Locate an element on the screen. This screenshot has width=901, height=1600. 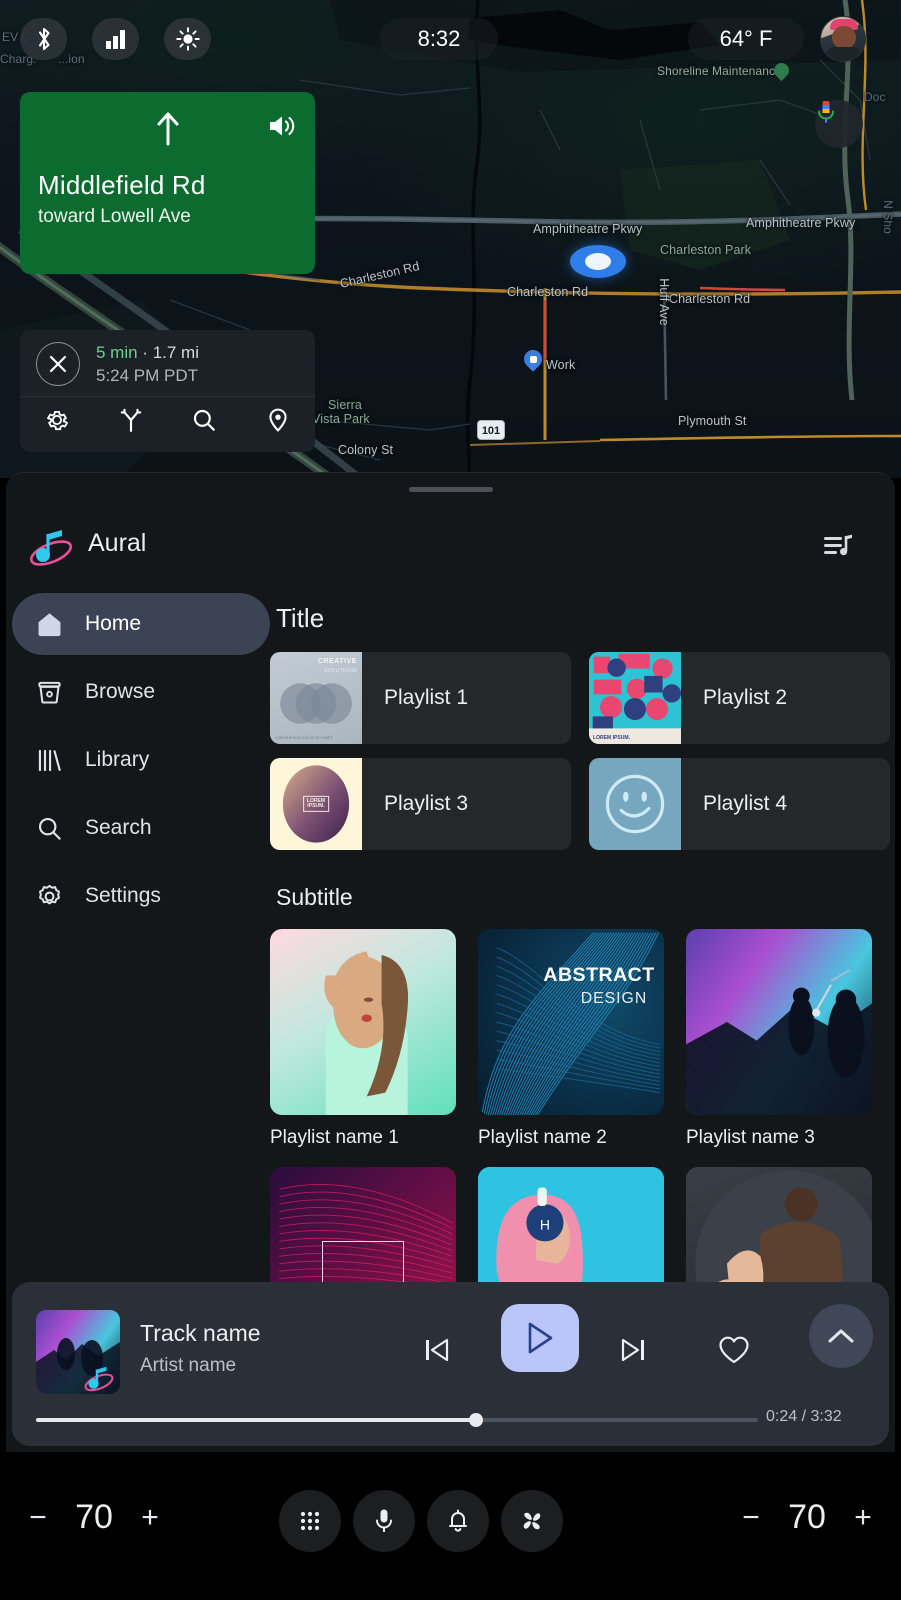
left-volume-control: − 70 + is located at coordinates (94, 1517).